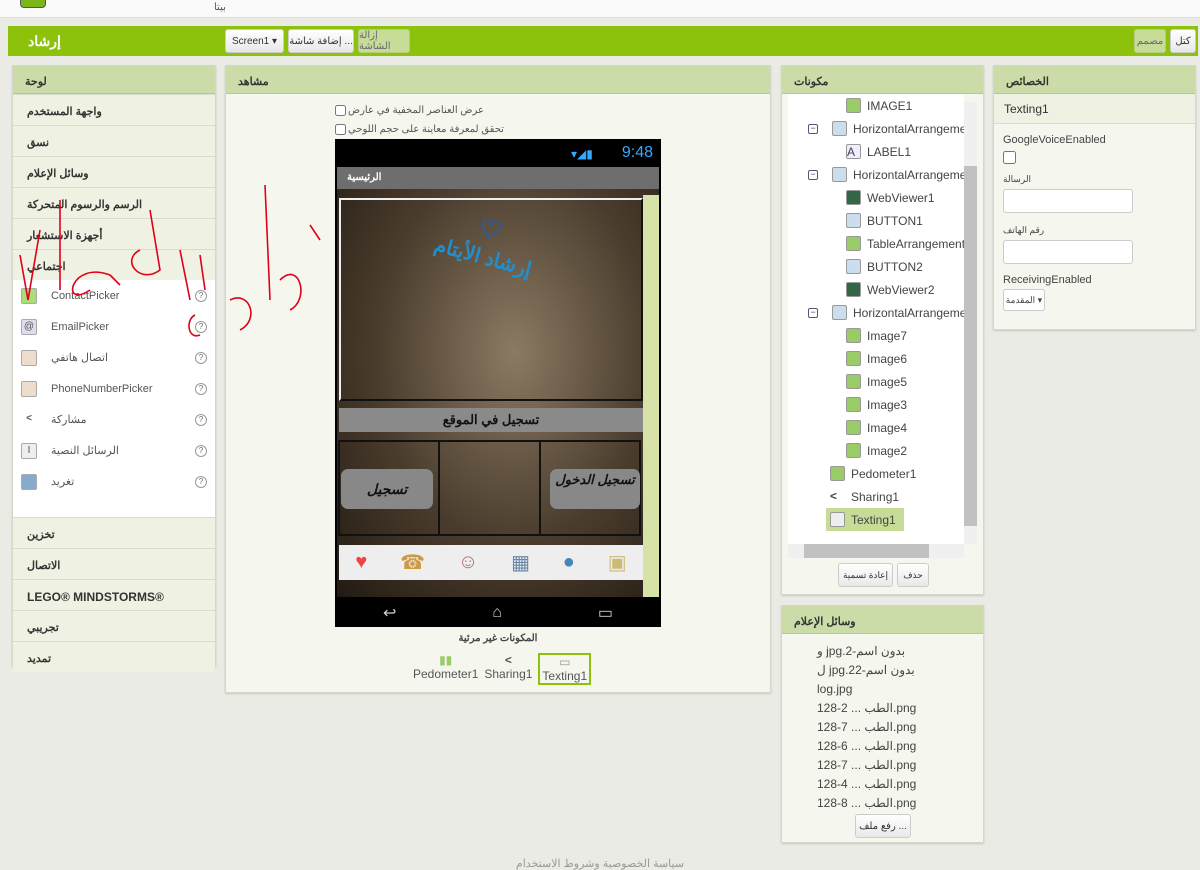 The width and height of the screenshot is (1200, 870). I want to click on tree-item: Image3, so click(876, 404).